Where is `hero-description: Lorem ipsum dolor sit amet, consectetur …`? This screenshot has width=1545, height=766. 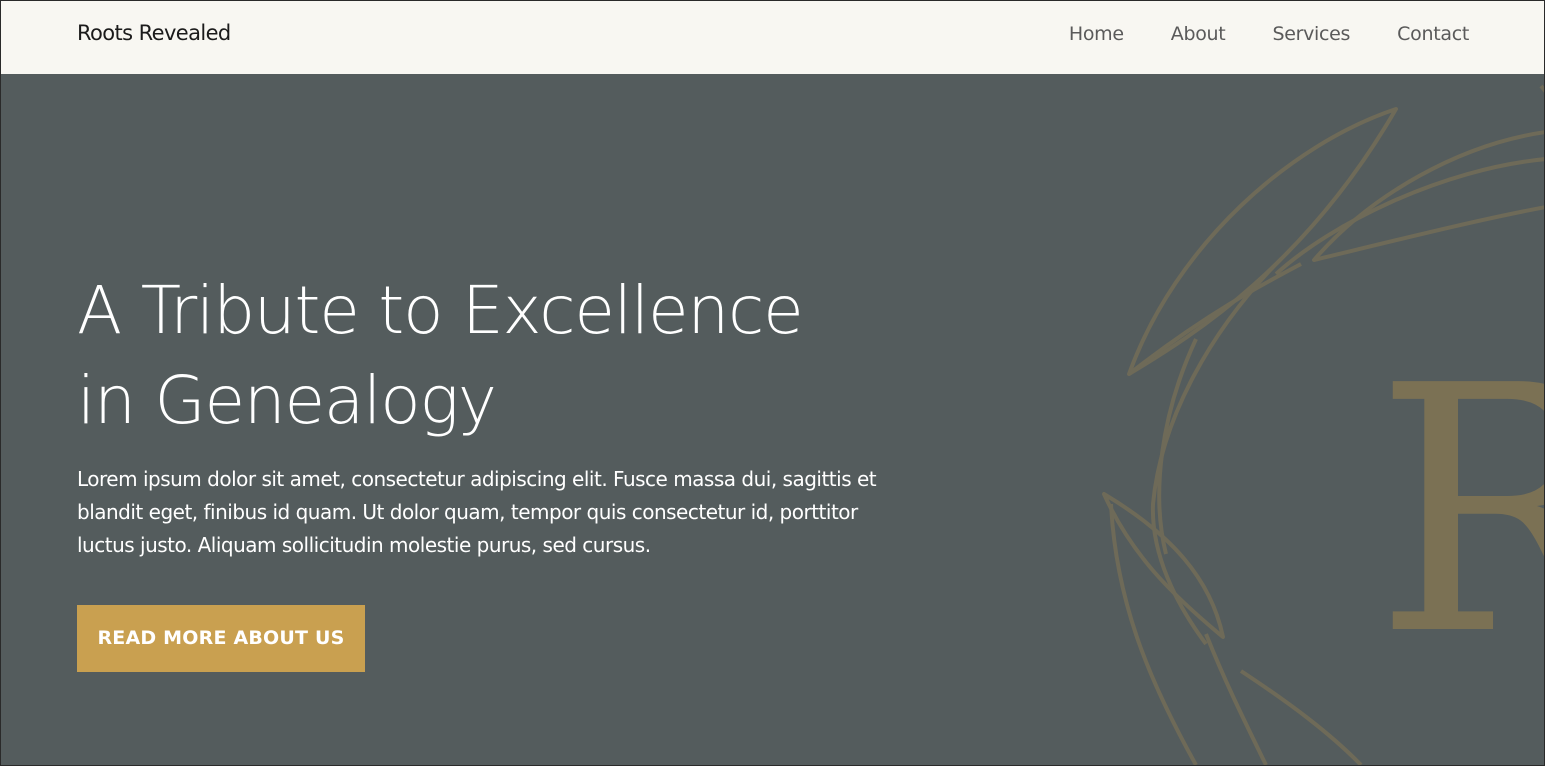
hero-description: Lorem ipsum dolor sit amet, consectetur … is located at coordinates (477, 512).